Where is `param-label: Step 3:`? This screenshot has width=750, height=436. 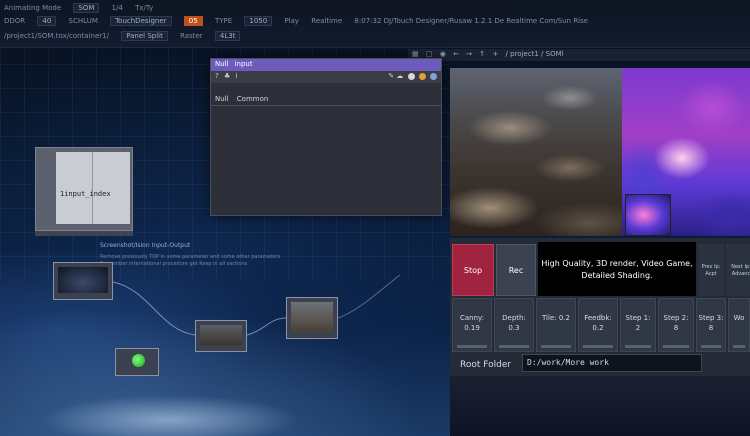
param-label: Step 3: is located at coordinates (711, 318).